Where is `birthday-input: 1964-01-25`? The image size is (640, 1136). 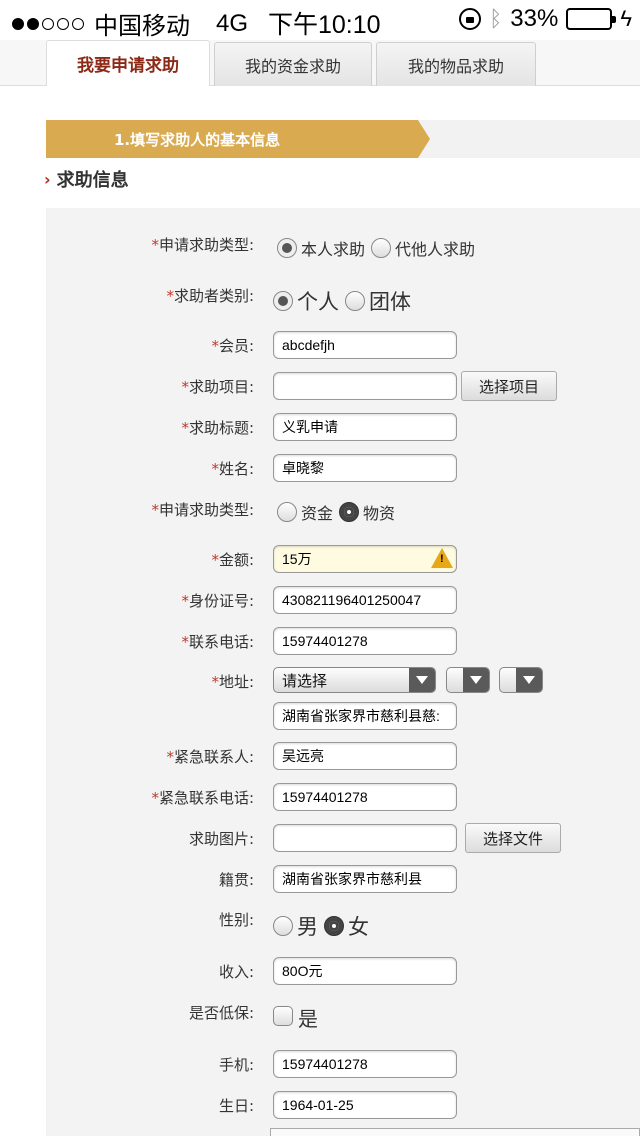
birthday-input: 1964-01-25 is located at coordinates (365, 1105).